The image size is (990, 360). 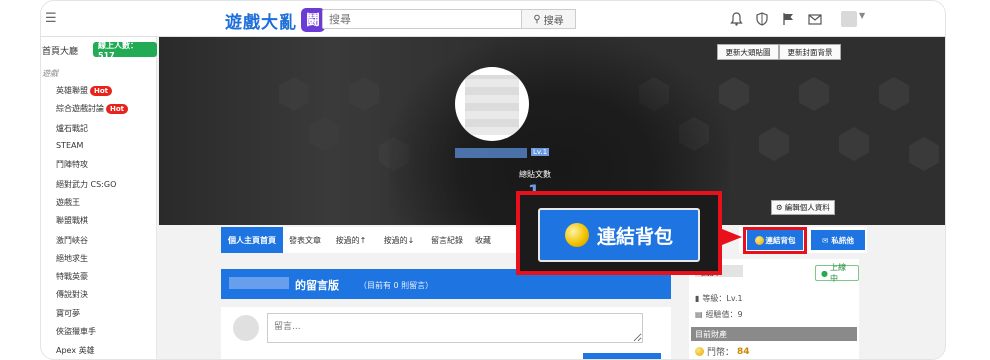 What do you see at coordinates (317, 285) in the screenshot?
I see `guestbook-title: 的留言版` at bounding box center [317, 285].